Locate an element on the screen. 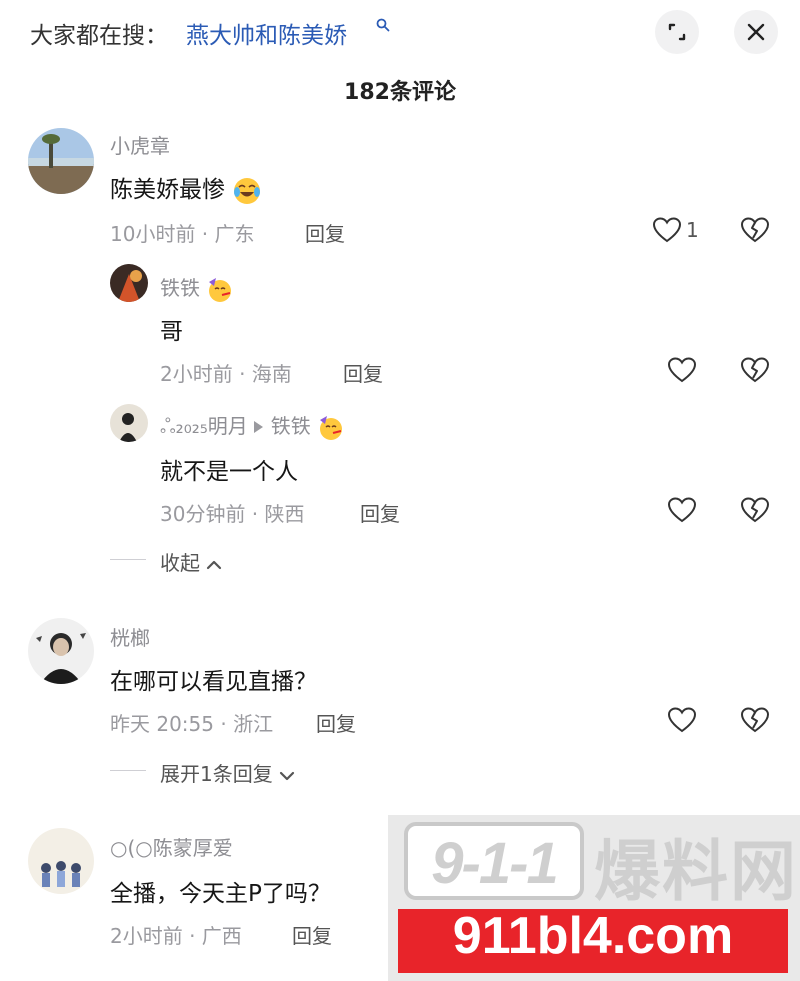  comment-username: 小虎章 is located at coordinates (140, 144).